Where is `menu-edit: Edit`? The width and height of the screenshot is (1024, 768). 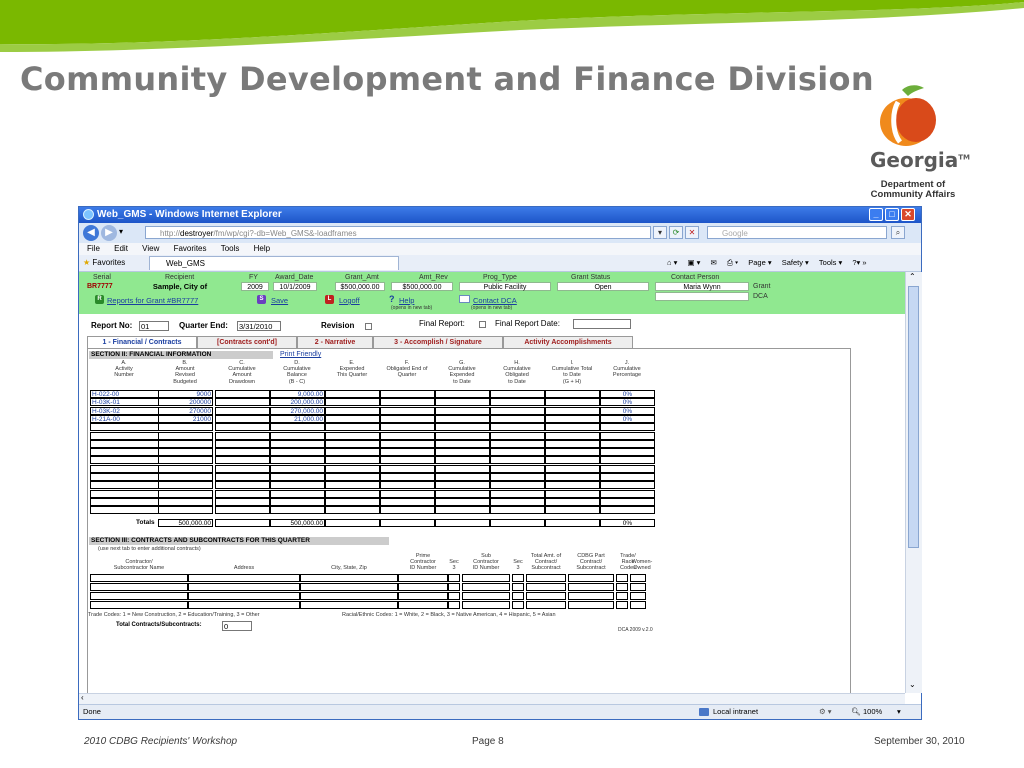
menu-edit: Edit is located at coordinates (121, 248).